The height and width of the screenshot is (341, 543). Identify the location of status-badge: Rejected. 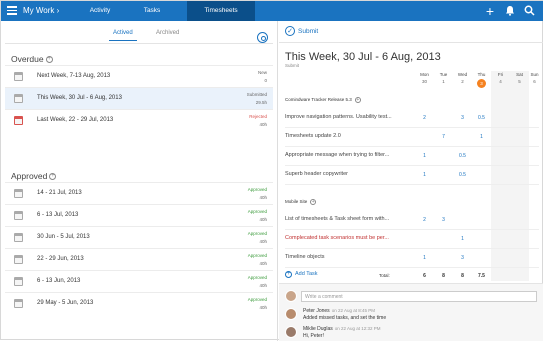
(258, 116).